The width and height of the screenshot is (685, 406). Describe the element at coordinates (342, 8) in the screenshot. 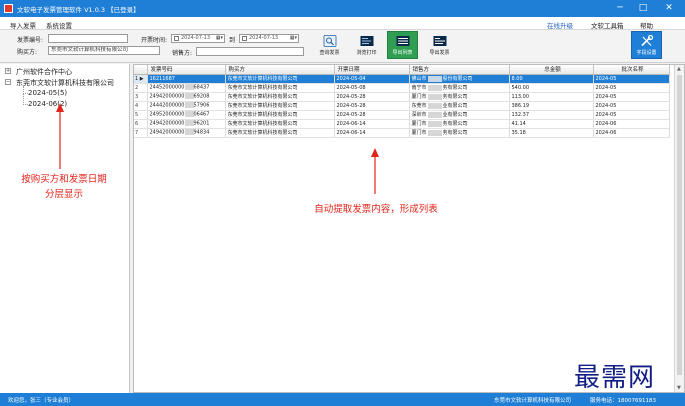

I see `title-bar: 文软电子发票管理软件 V1.0.3 【已登录】 ─ □ ✕` at that location.